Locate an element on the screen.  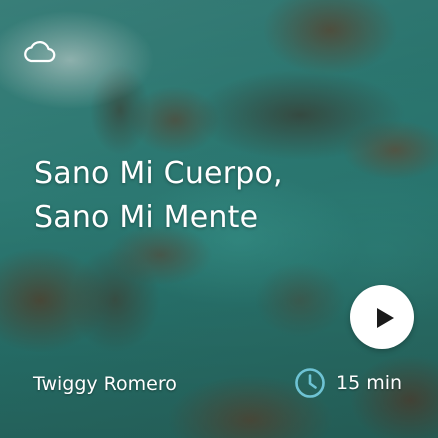
duration: 15 min is located at coordinates (348, 383).